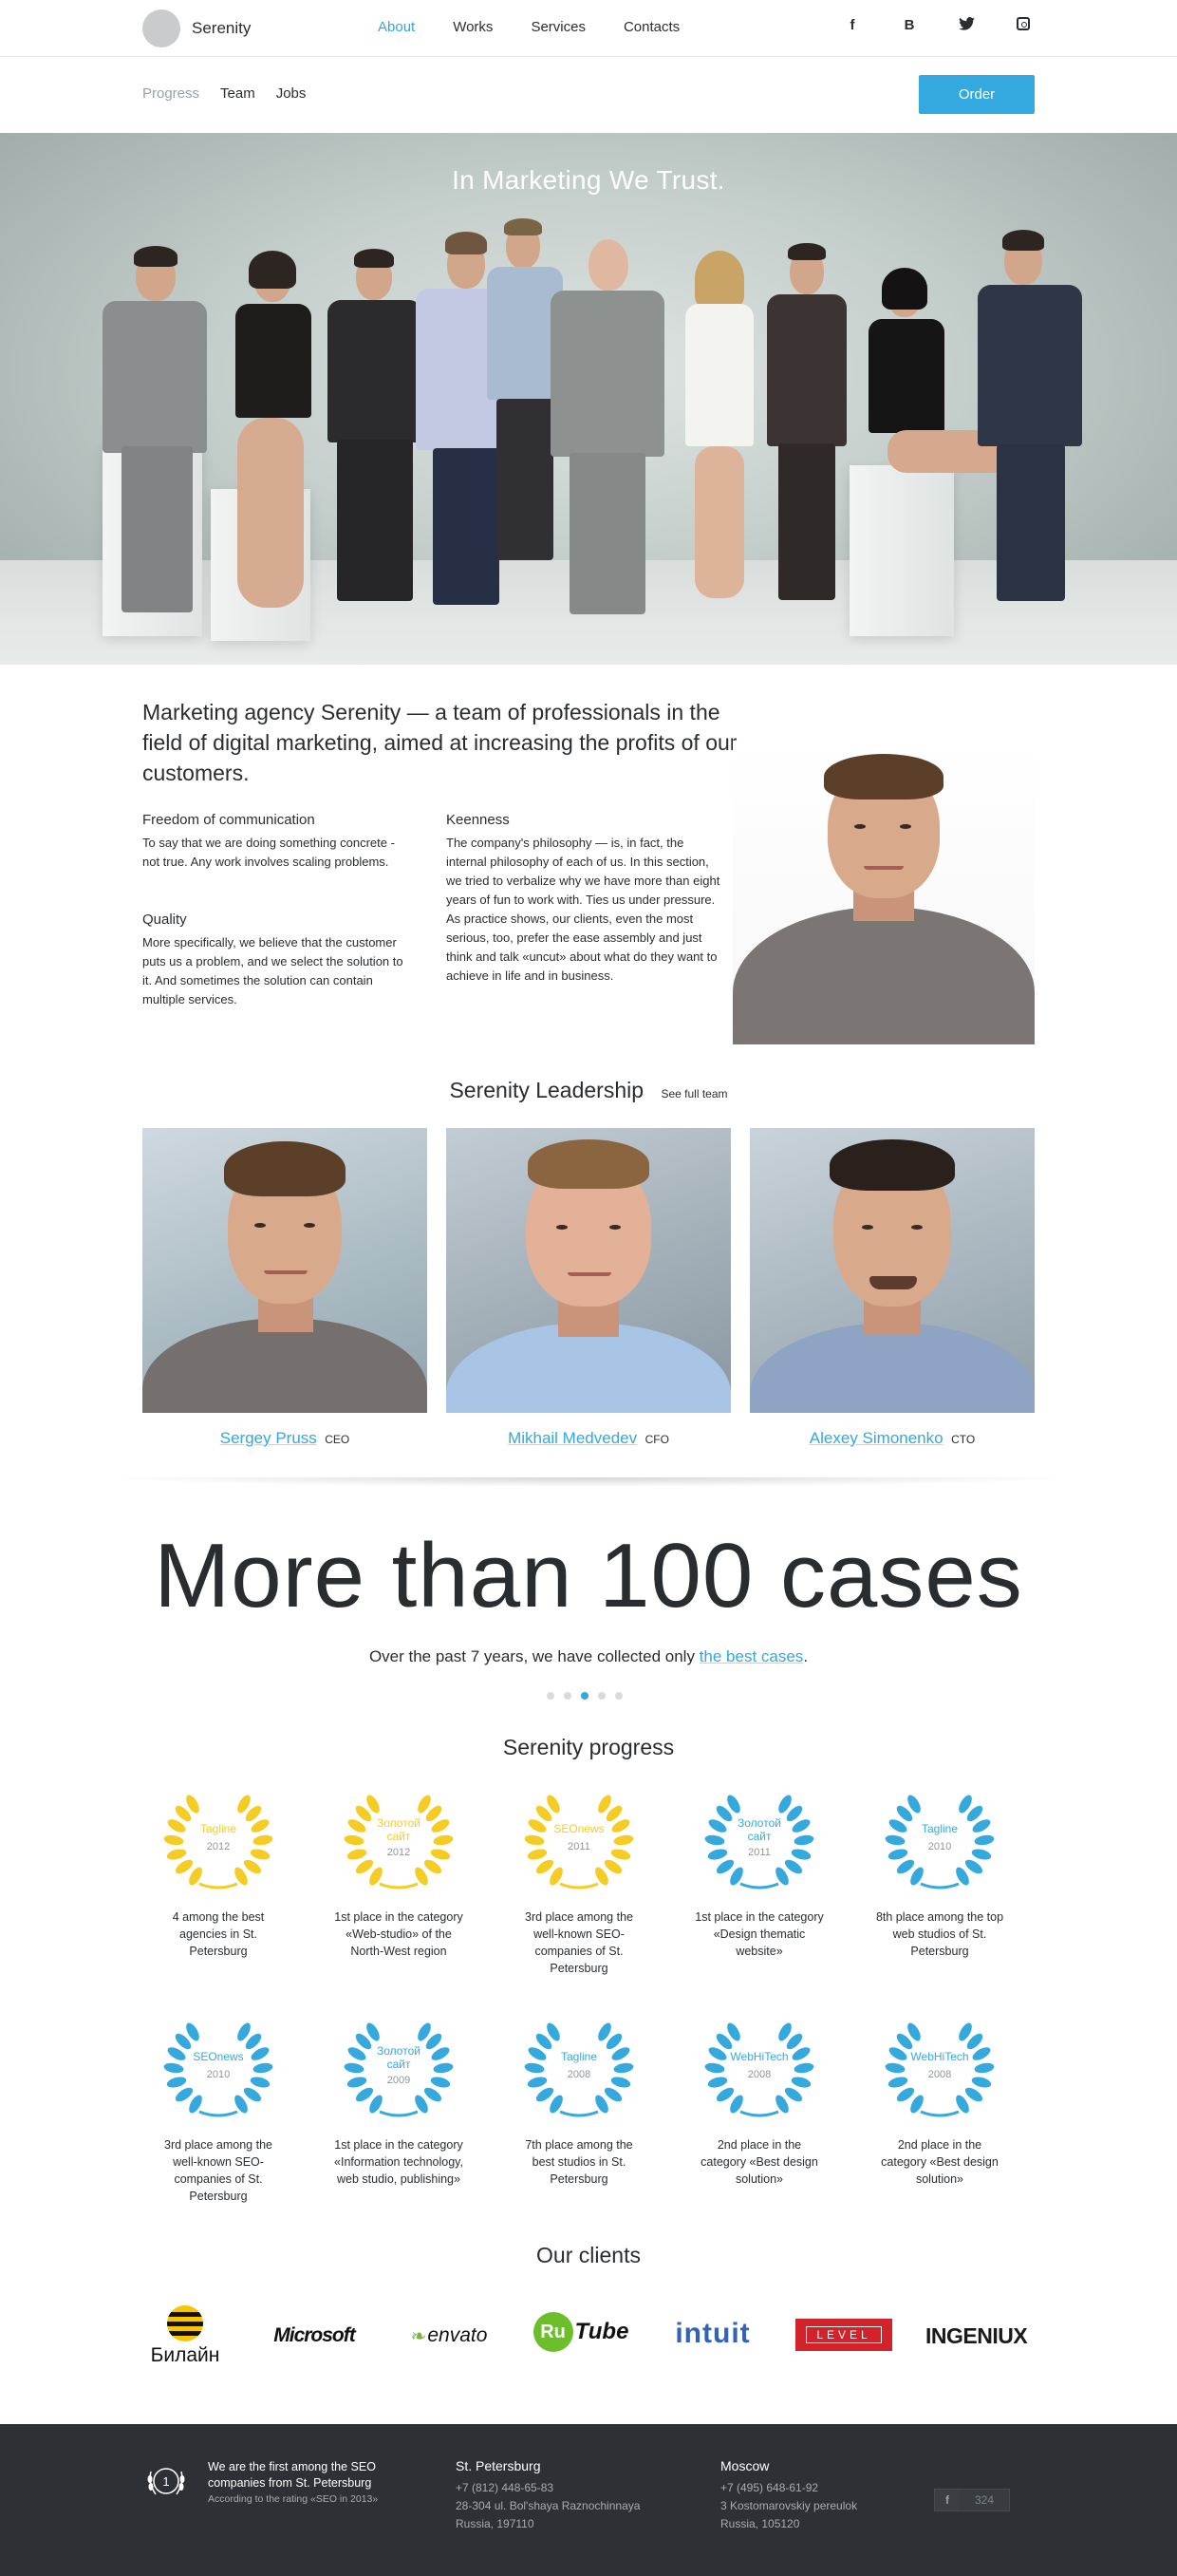  I want to click on client-logo-ingeniux: INGENIUX, so click(977, 2336).